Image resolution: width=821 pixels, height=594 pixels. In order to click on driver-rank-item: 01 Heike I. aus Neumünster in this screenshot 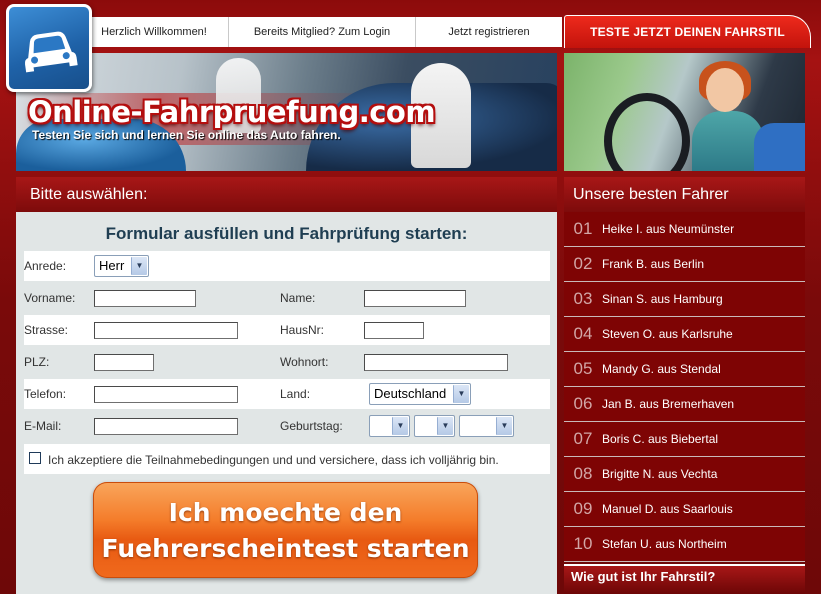, I will do `click(684, 229)`.